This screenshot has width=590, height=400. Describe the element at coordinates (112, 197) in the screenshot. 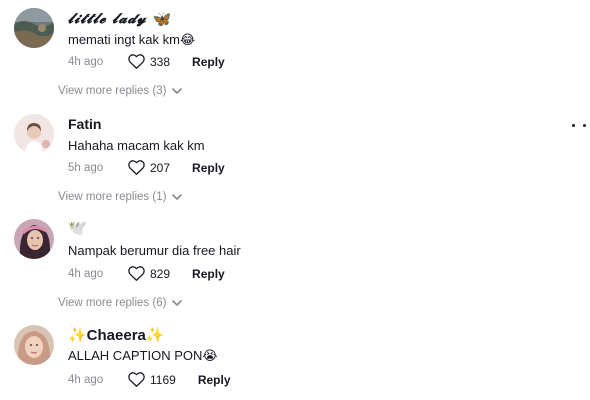

I see `view-more-label: View more replies (1)` at that location.